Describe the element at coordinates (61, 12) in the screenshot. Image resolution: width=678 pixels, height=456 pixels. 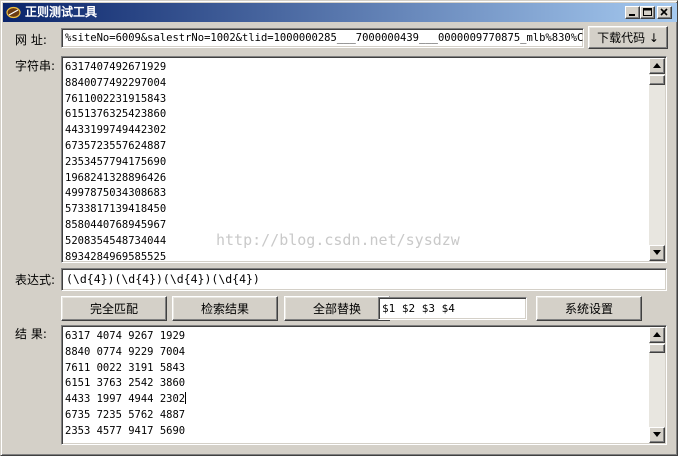
I see `window-title: 正则测试工具` at that location.